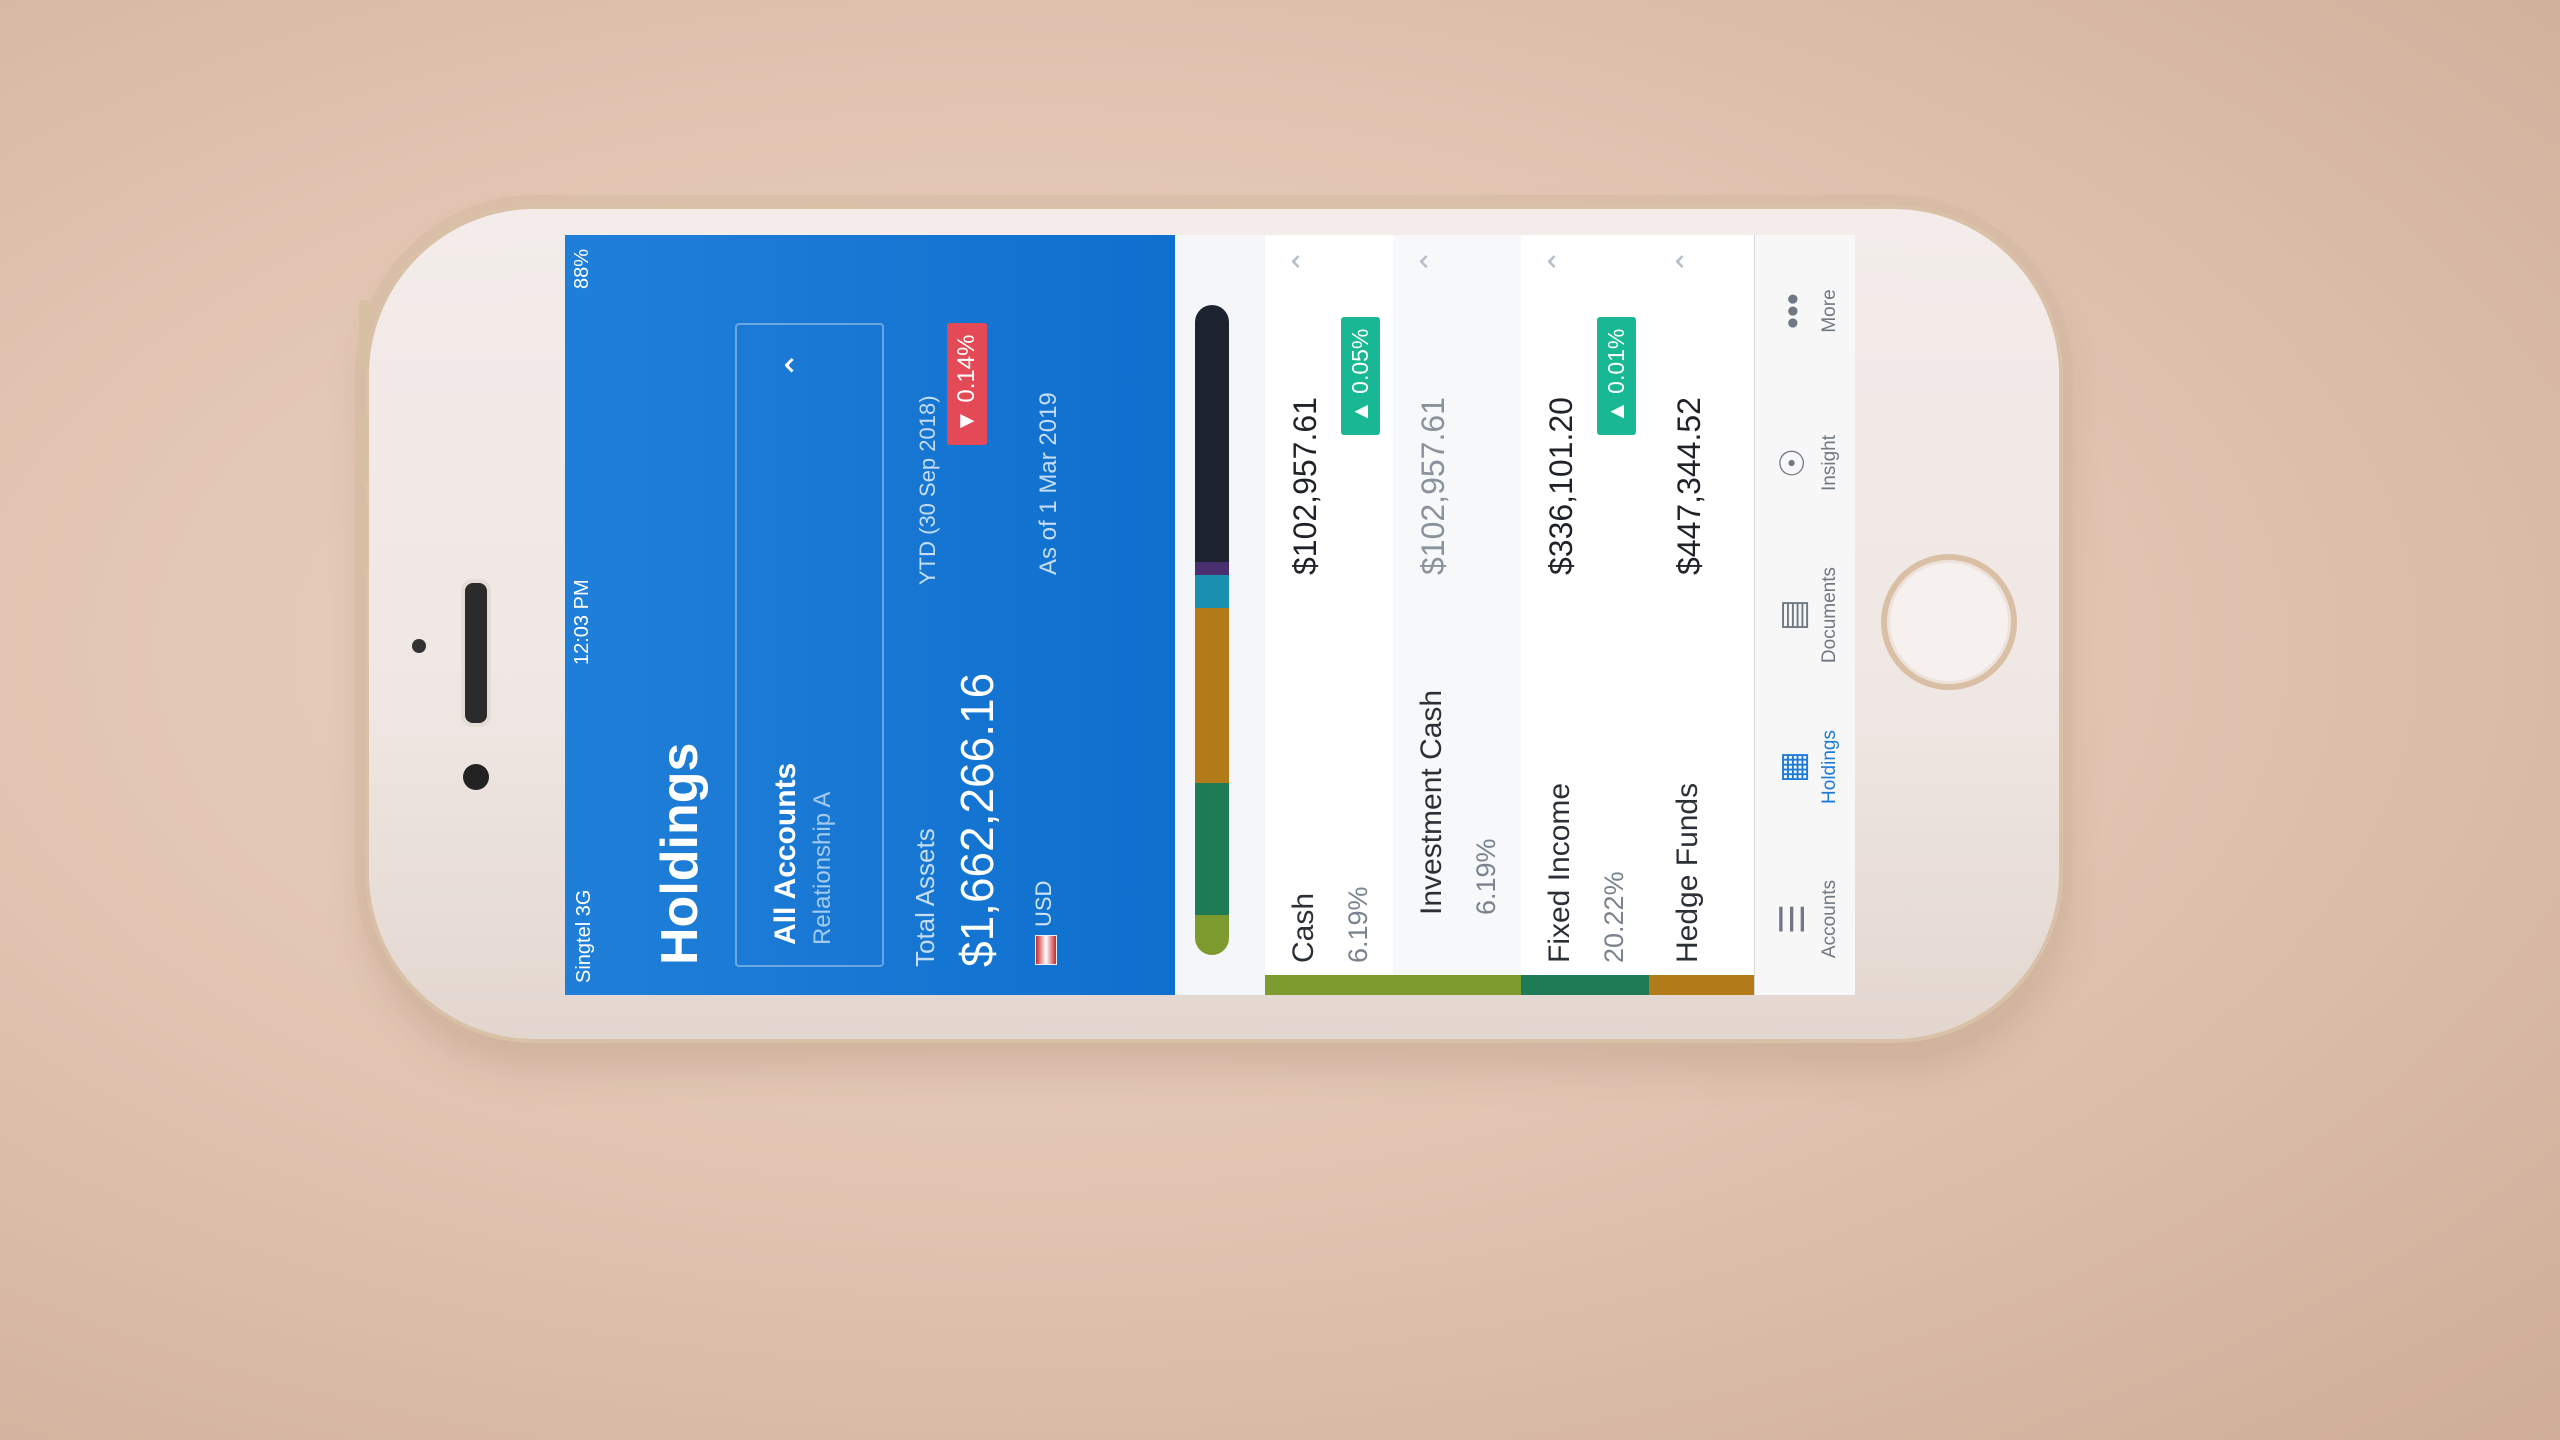  I want to click on volume-down-key, so click(364, 539).